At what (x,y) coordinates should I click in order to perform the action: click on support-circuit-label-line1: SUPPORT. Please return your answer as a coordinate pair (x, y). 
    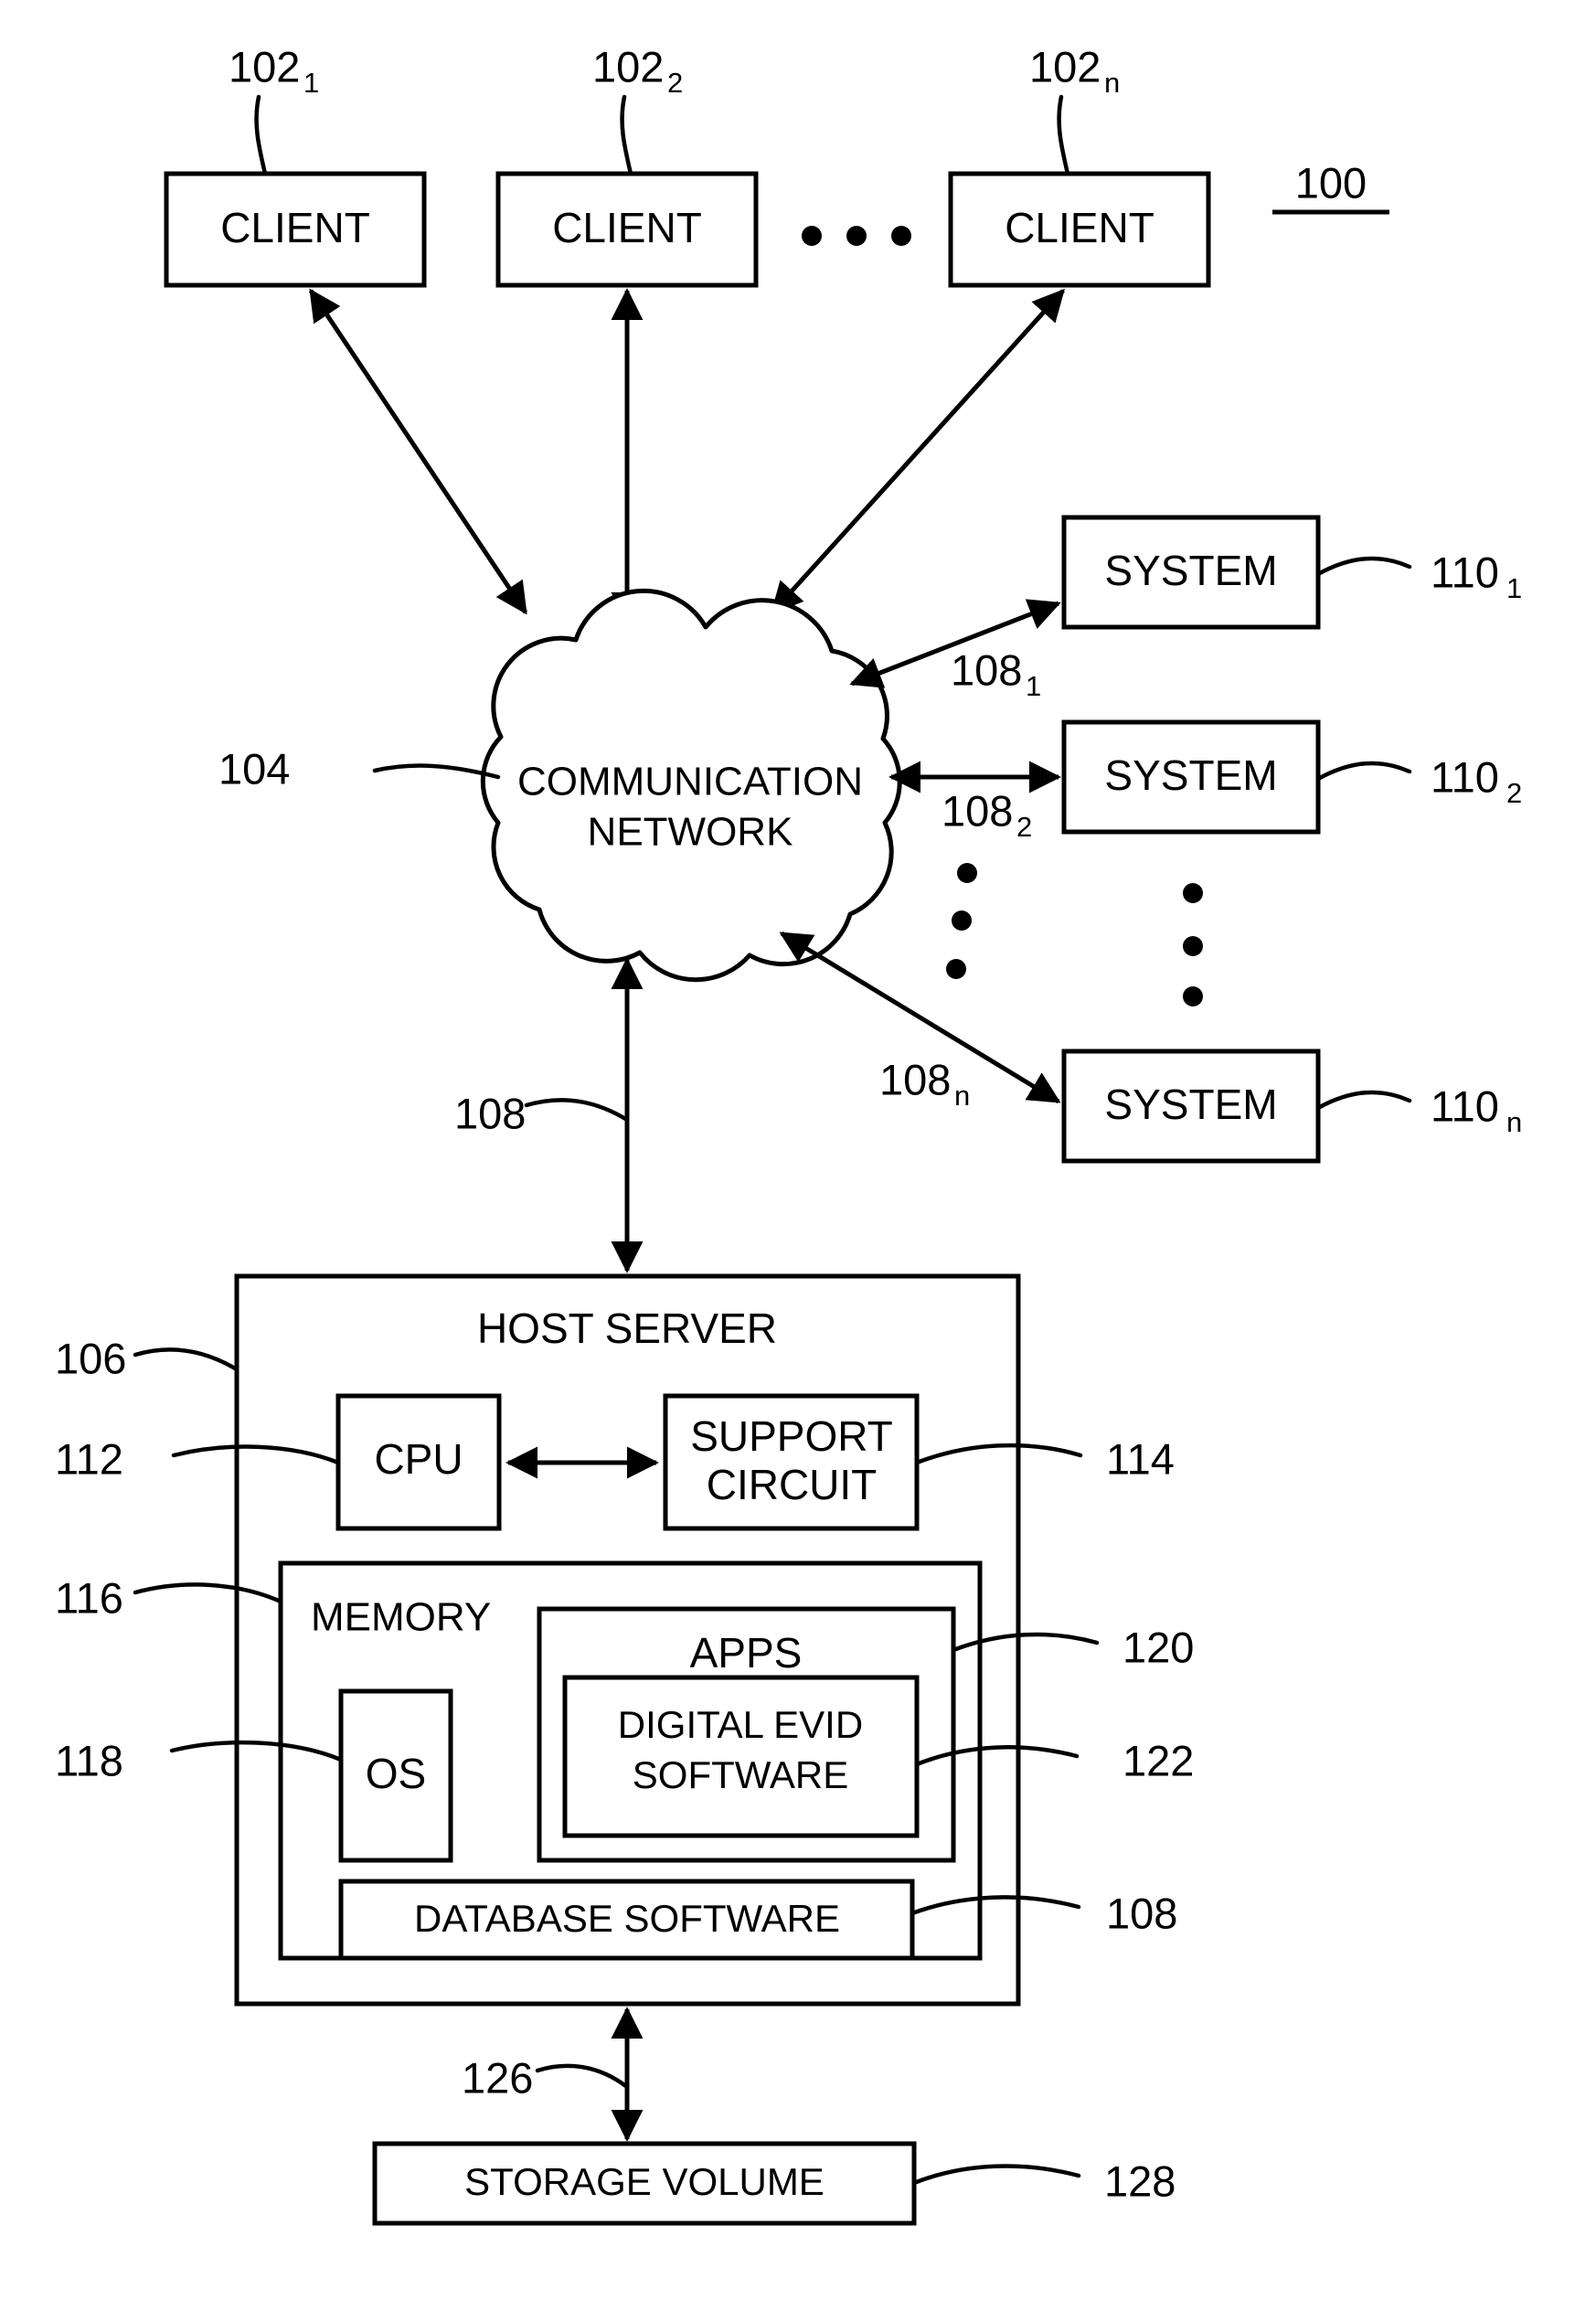
    Looking at the image, I should click on (791, 1436).